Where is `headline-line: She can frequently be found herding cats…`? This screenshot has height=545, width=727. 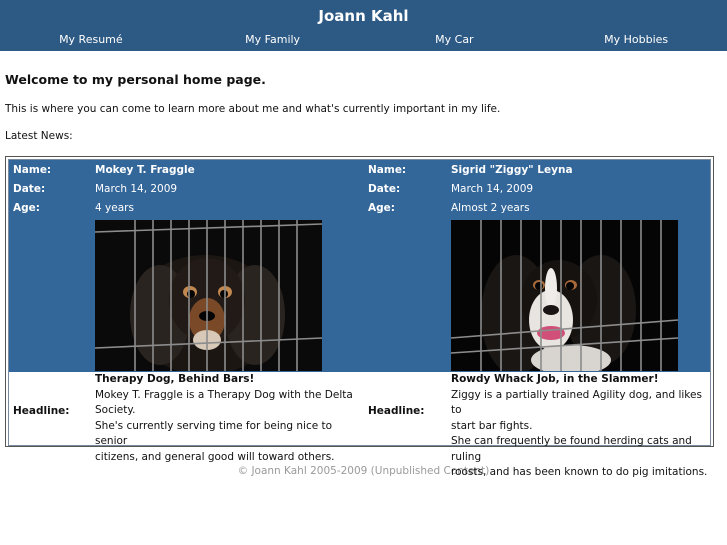
headline-line: She can frequently be found herding cats… is located at coordinates (571, 449).